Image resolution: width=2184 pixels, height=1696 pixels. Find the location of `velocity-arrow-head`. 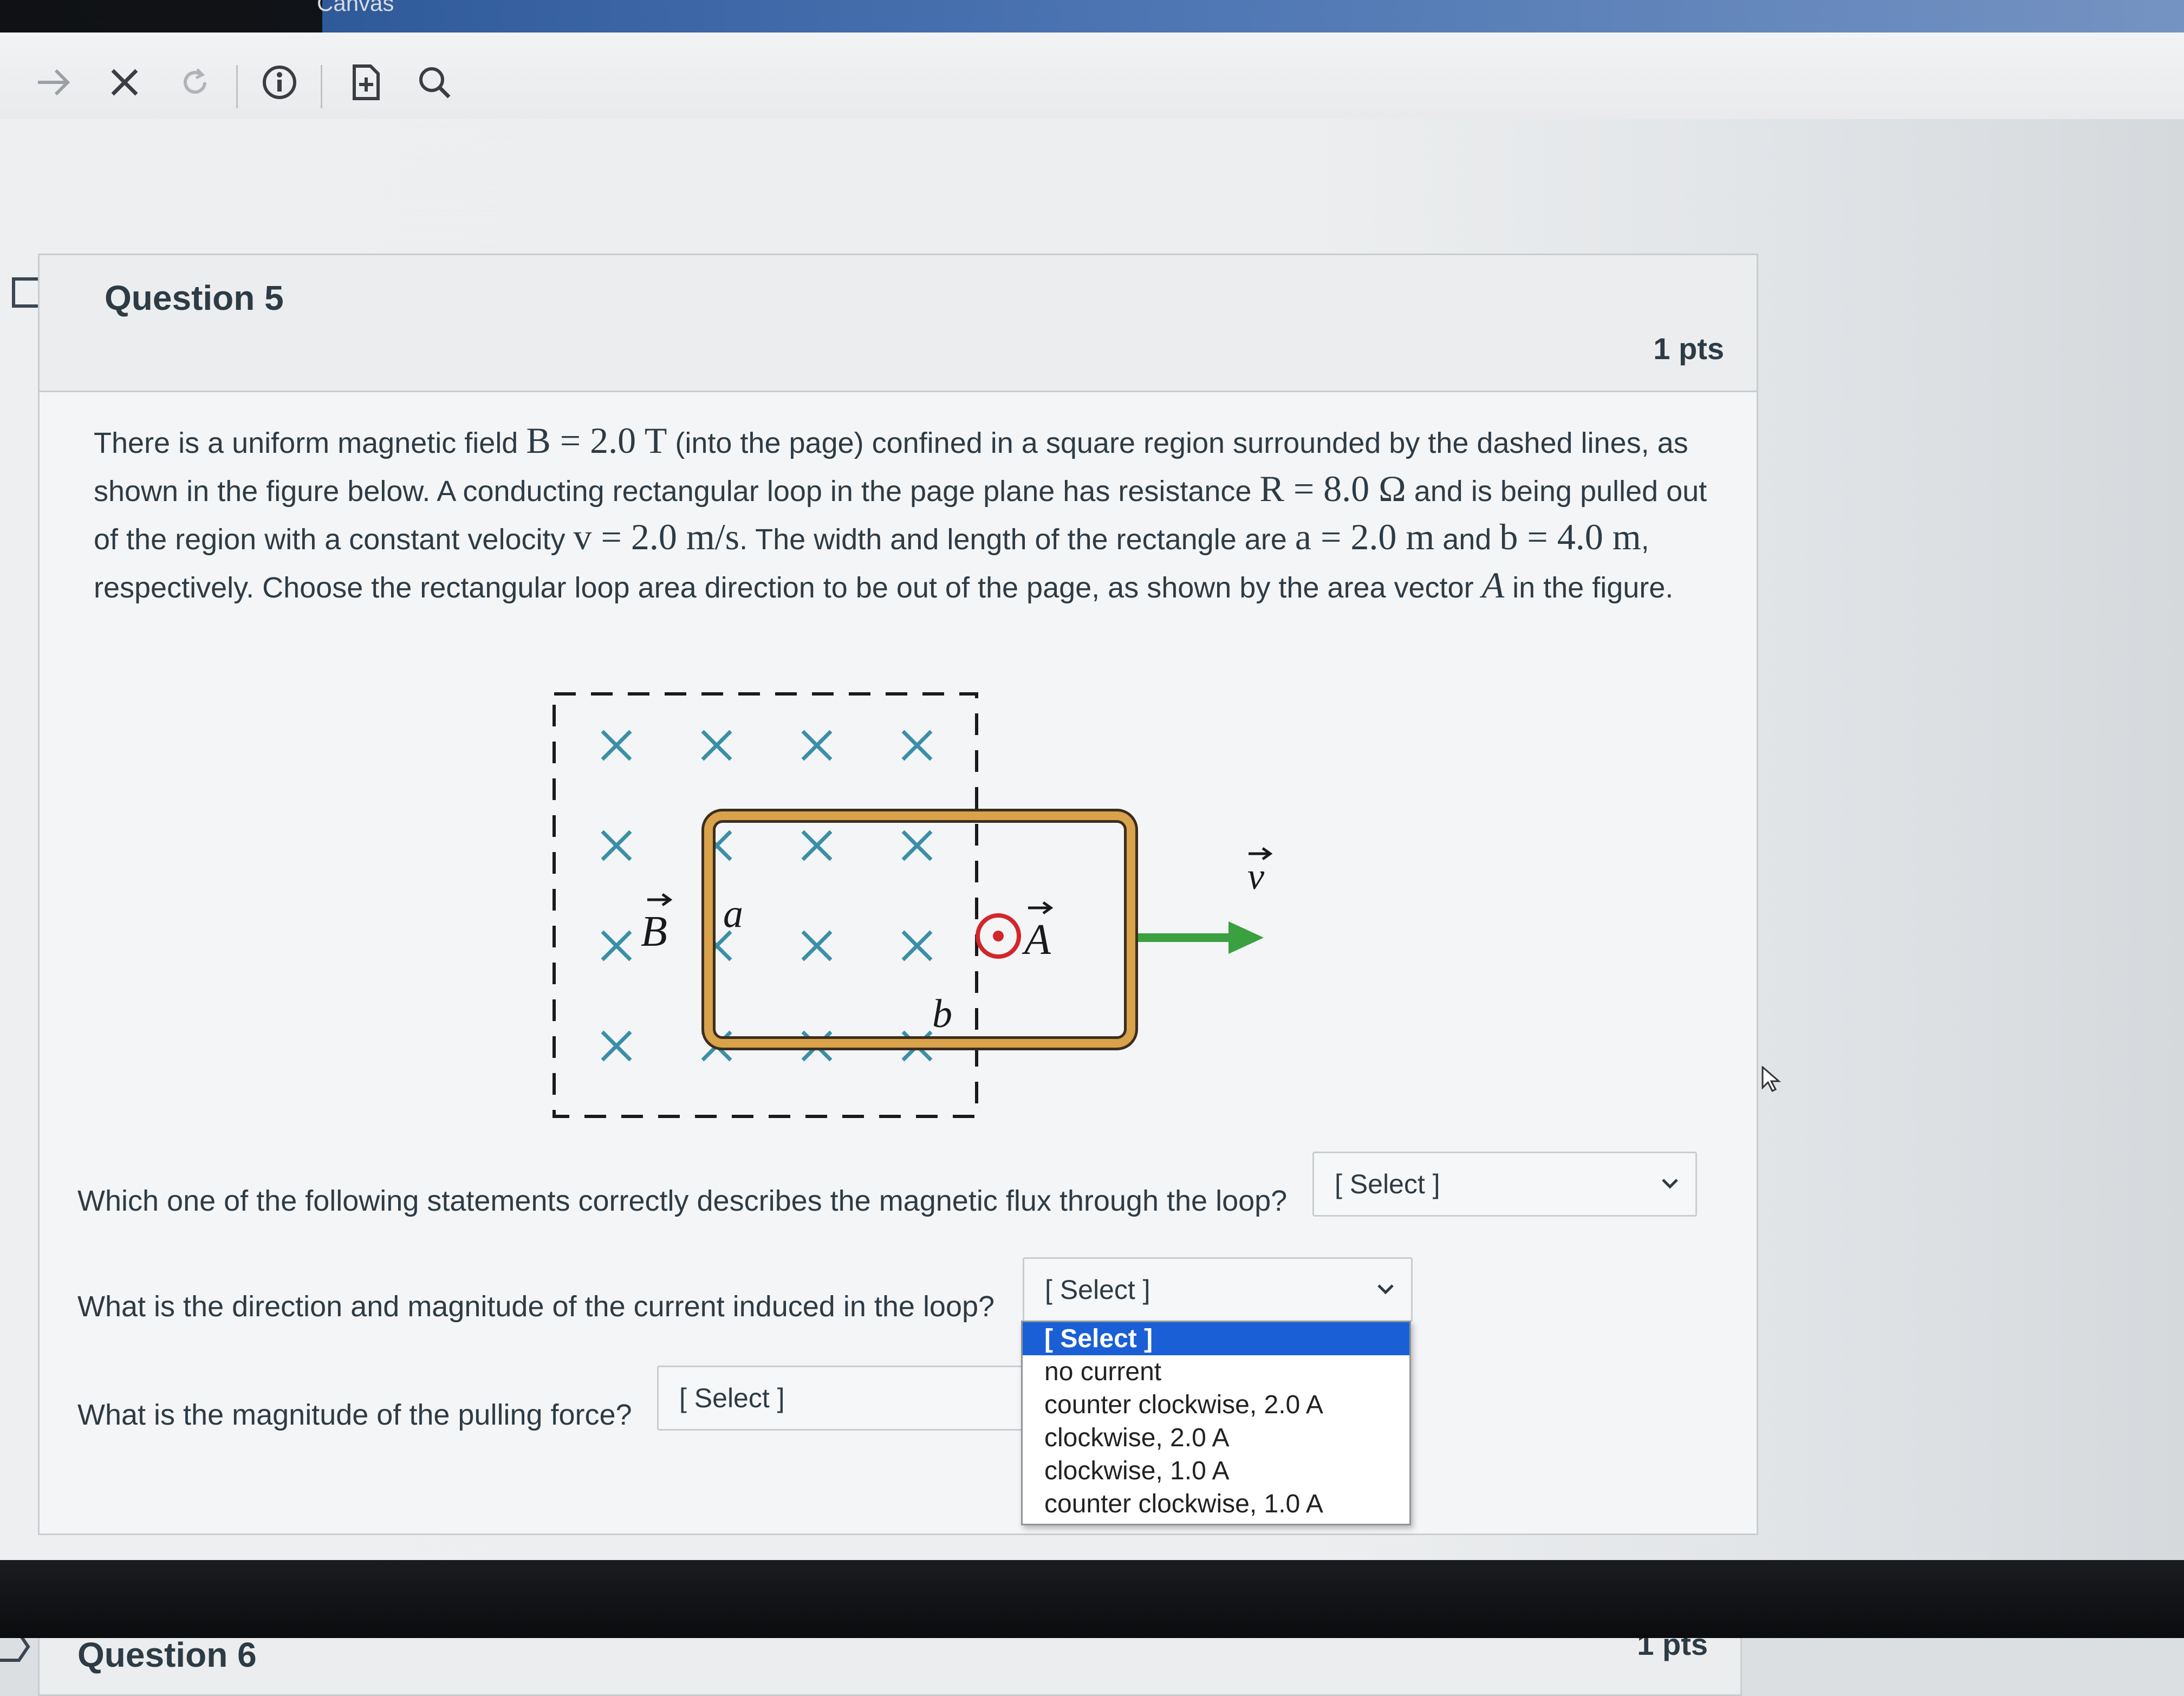

velocity-arrow-head is located at coordinates (1246, 937).